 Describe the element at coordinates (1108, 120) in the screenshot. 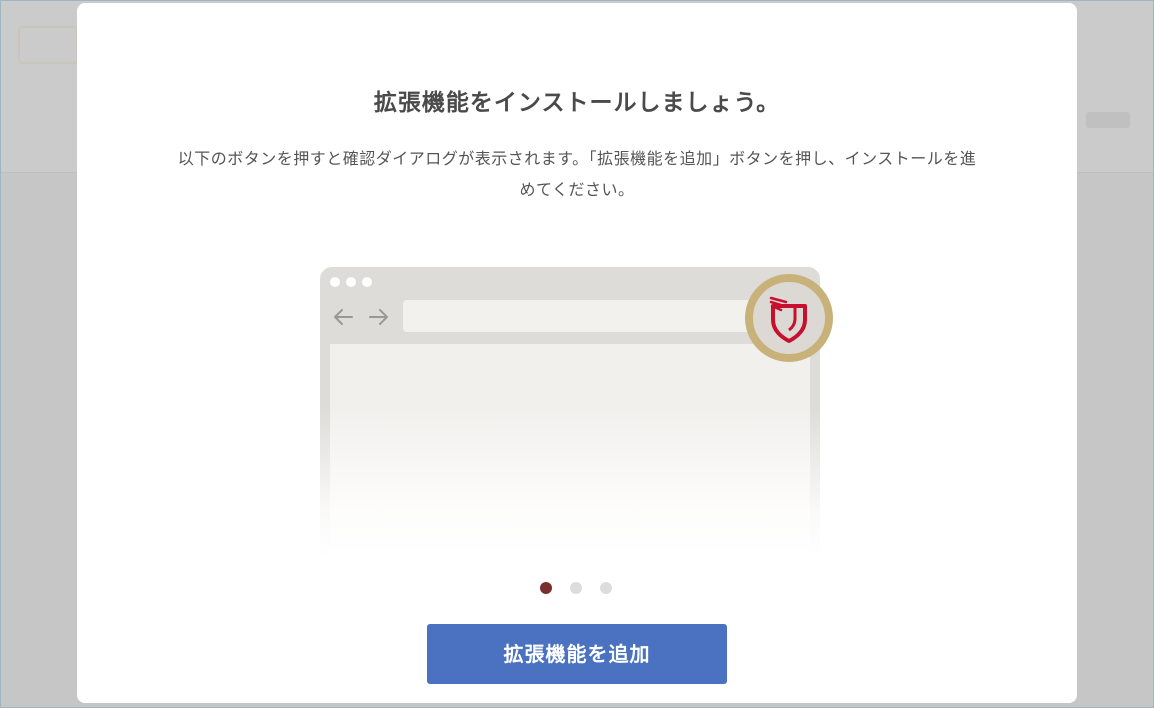

I see `background-menu` at that location.